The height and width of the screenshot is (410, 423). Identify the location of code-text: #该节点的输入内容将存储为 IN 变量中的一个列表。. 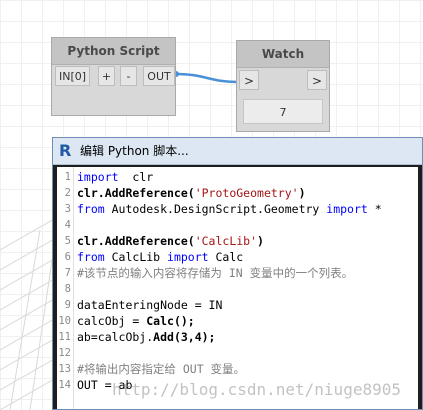
(215, 273).